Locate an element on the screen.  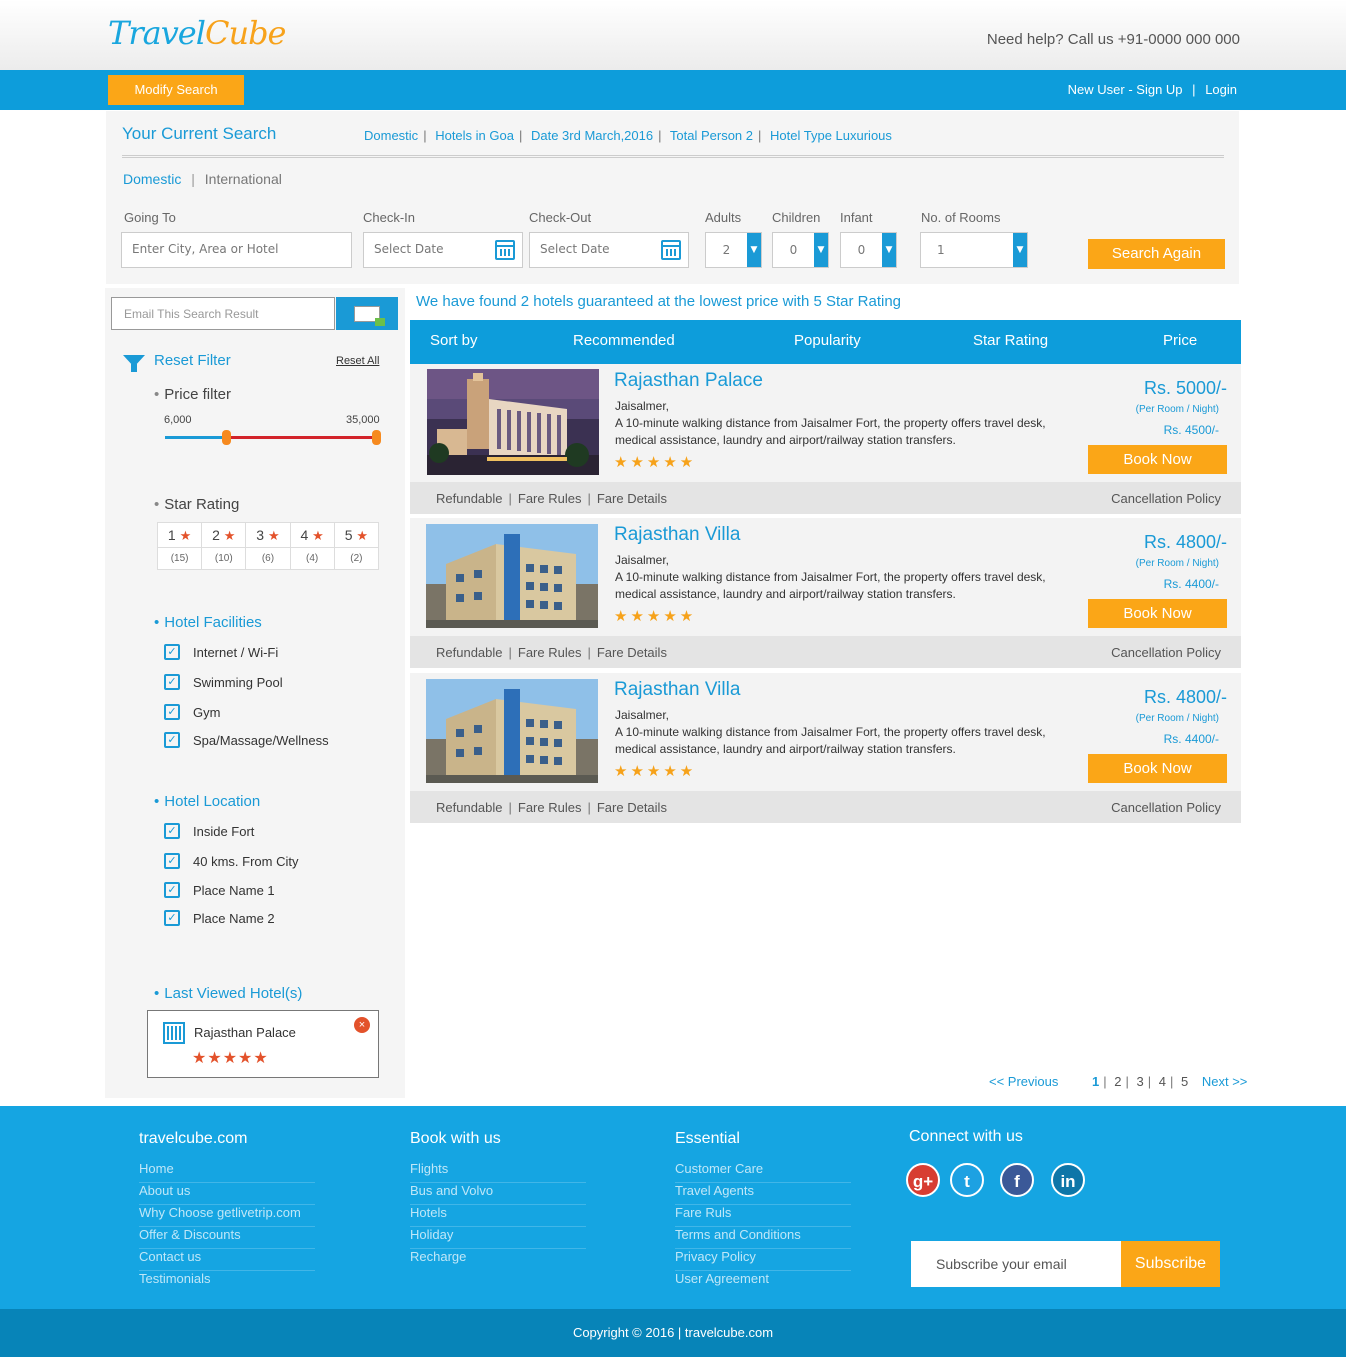
login-link: Login is located at coordinates (1221, 89).